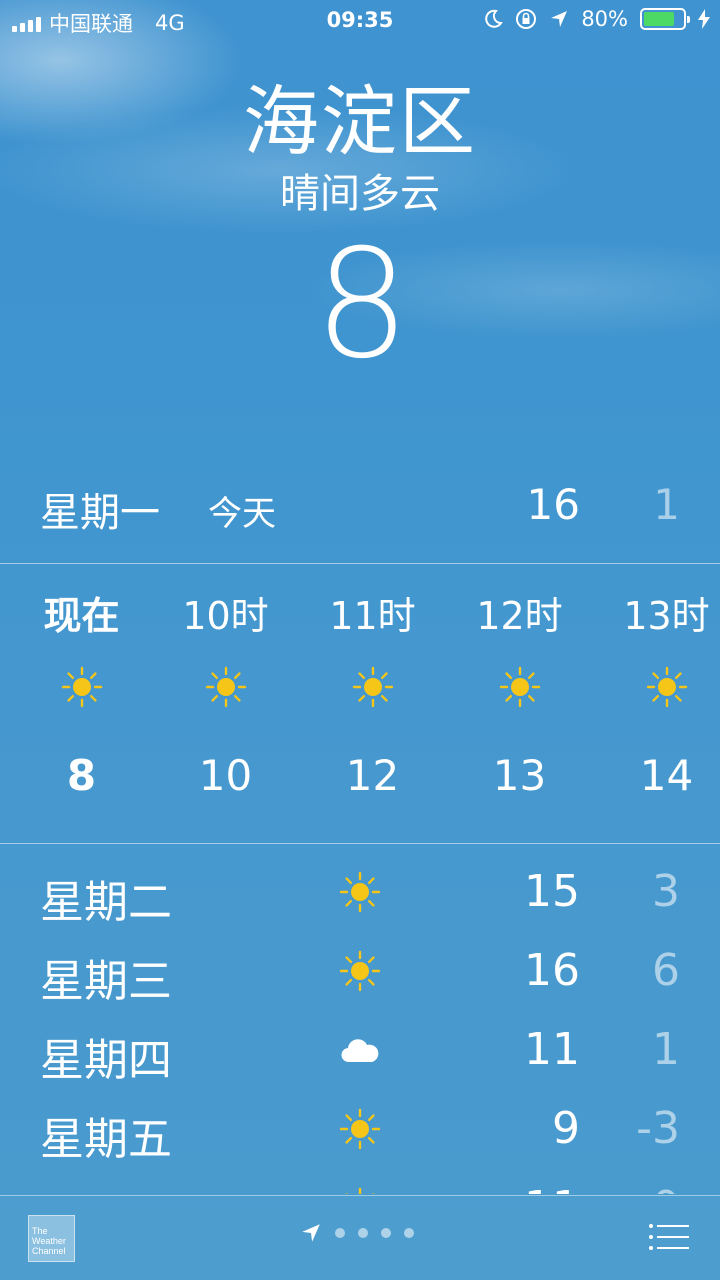  Describe the element at coordinates (242, 514) in the screenshot. I see `today-label: 今天` at that location.